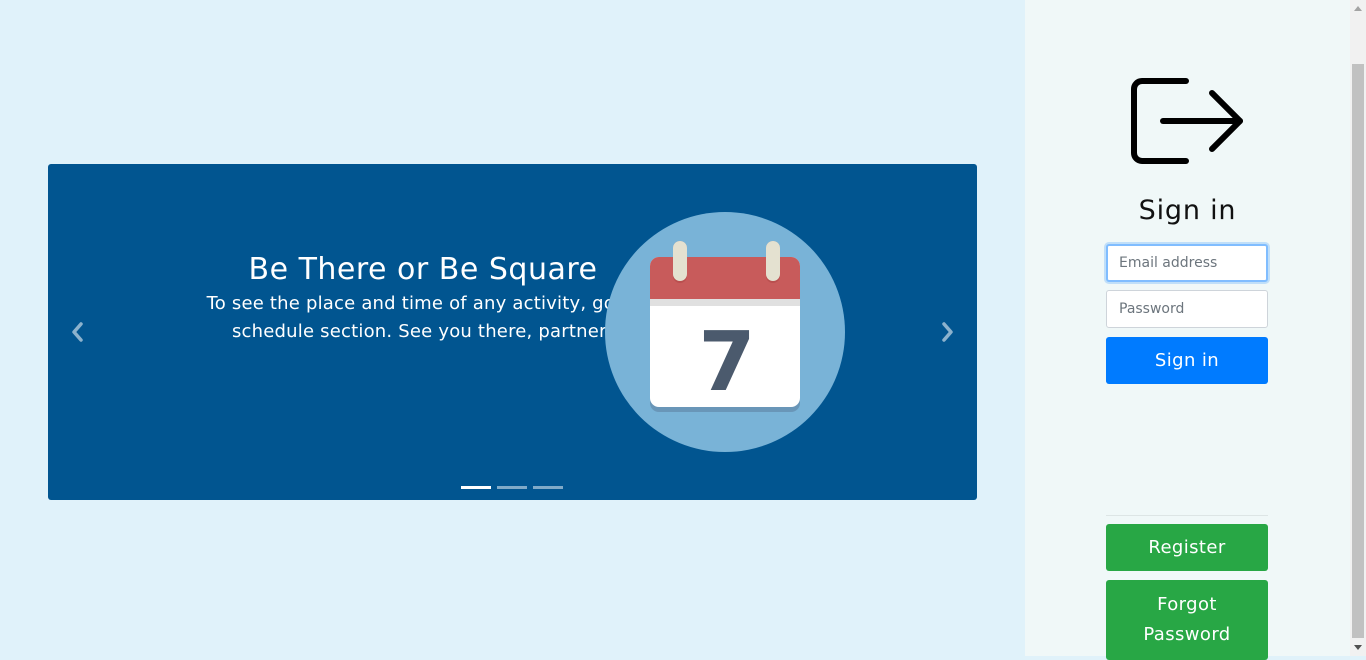 The image size is (1366, 660). I want to click on sign-in-button: Sign in, so click(1187, 360).